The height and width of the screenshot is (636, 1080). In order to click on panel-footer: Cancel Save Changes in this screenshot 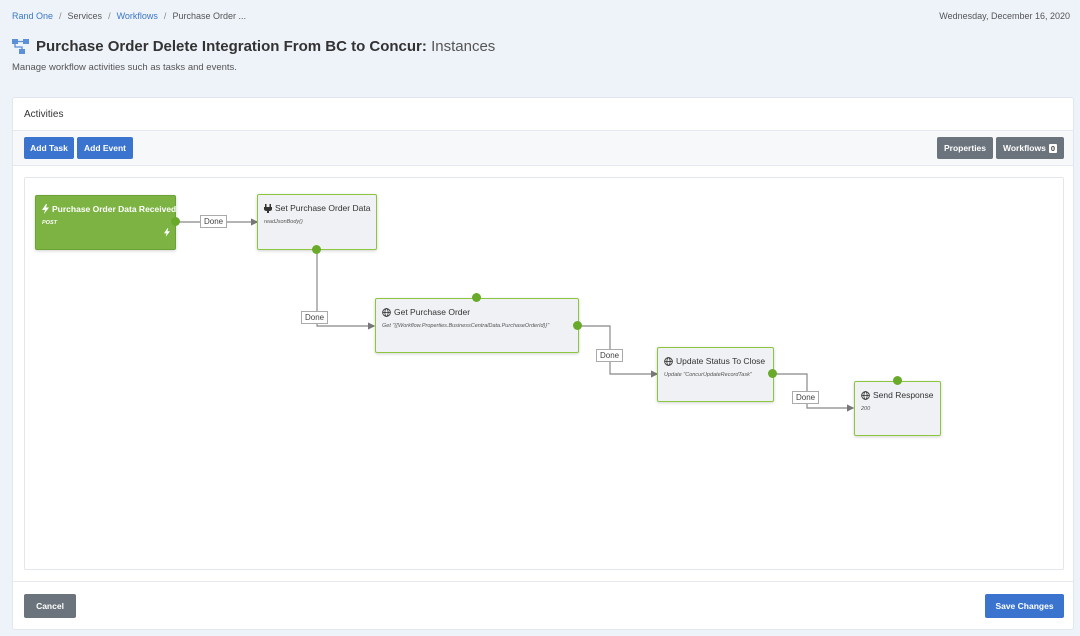, I will do `click(543, 605)`.